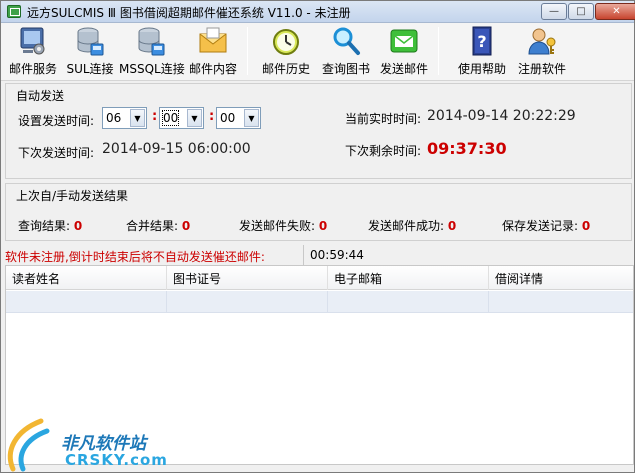  What do you see at coordinates (383, 151) in the screenshot?
I see `remaining-label: 下次剩余时间:` at bounding box center [383, 151].